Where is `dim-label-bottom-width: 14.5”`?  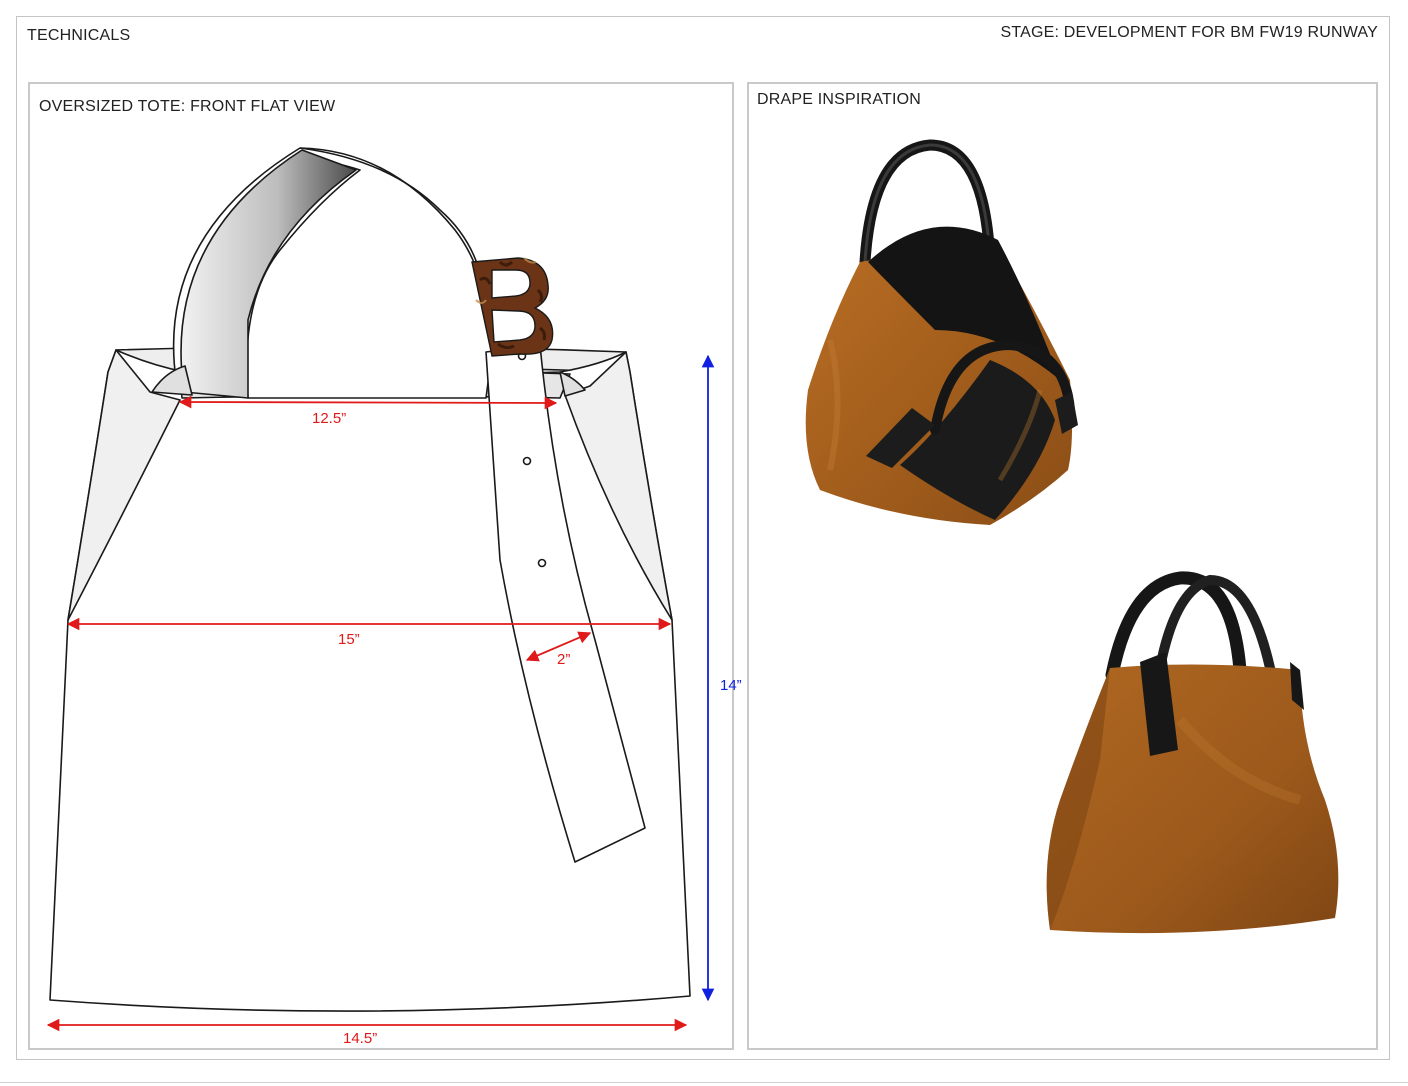
dim-label-bottom-width: 14.5” is located at coordinates (360, 1038).